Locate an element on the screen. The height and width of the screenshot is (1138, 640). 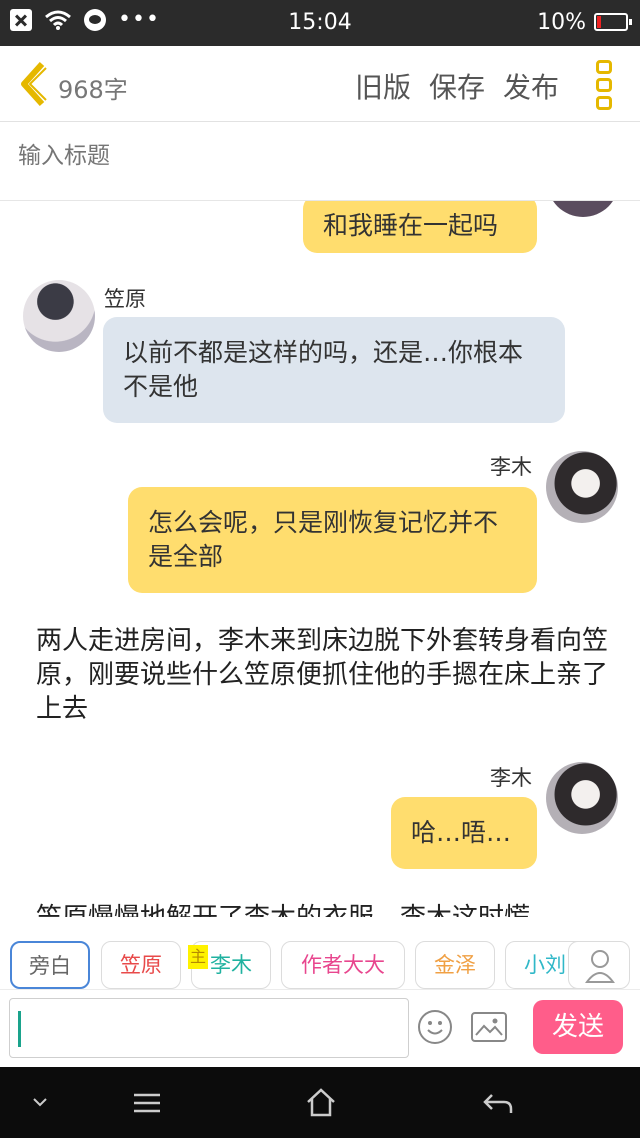
chevron-down-icon is located at coordinates (40, 1103).